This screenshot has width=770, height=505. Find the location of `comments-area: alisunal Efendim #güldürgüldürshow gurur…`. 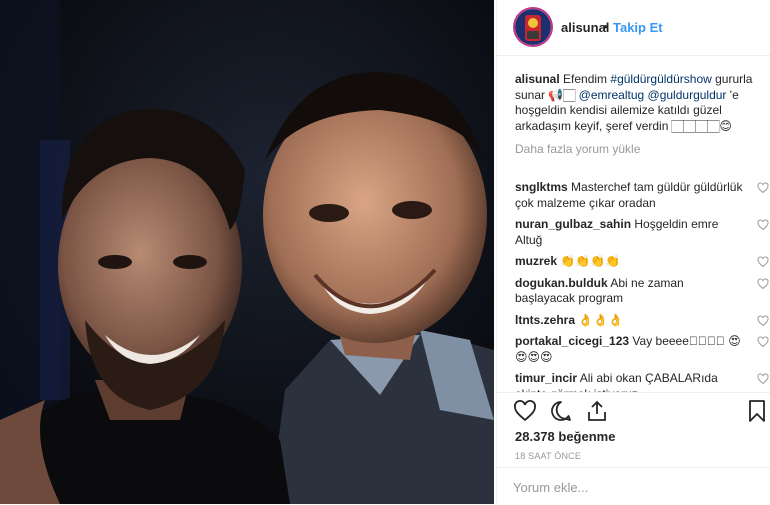

comments-area: alisunal Efendim #güldürgüldürshow gurur… is located at coordinates (635, 119).